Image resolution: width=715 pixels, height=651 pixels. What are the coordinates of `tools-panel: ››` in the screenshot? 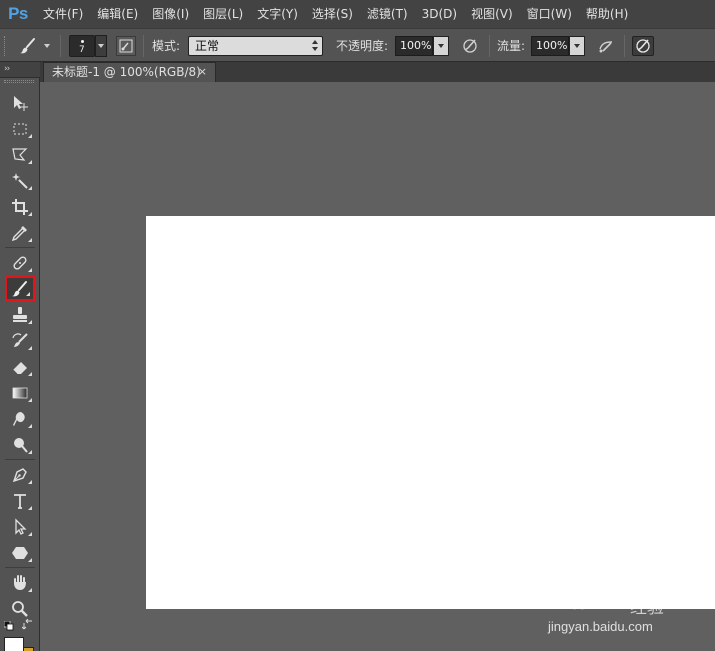 It's located at (20, 356).